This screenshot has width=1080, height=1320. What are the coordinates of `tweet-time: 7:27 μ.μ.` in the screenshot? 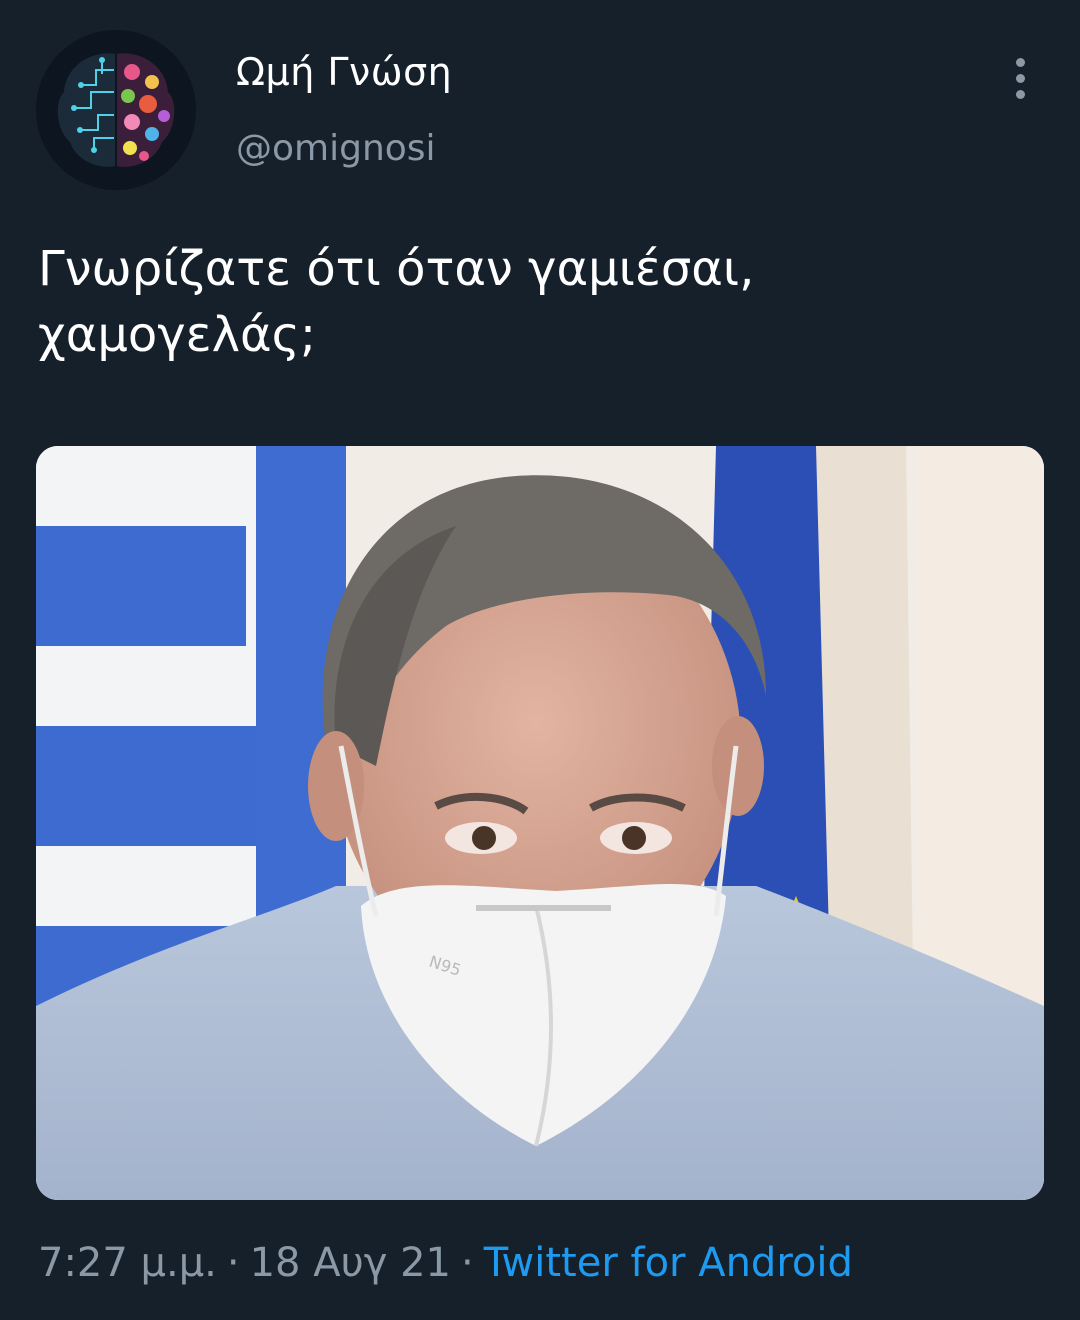 It's located at (127, 1263).